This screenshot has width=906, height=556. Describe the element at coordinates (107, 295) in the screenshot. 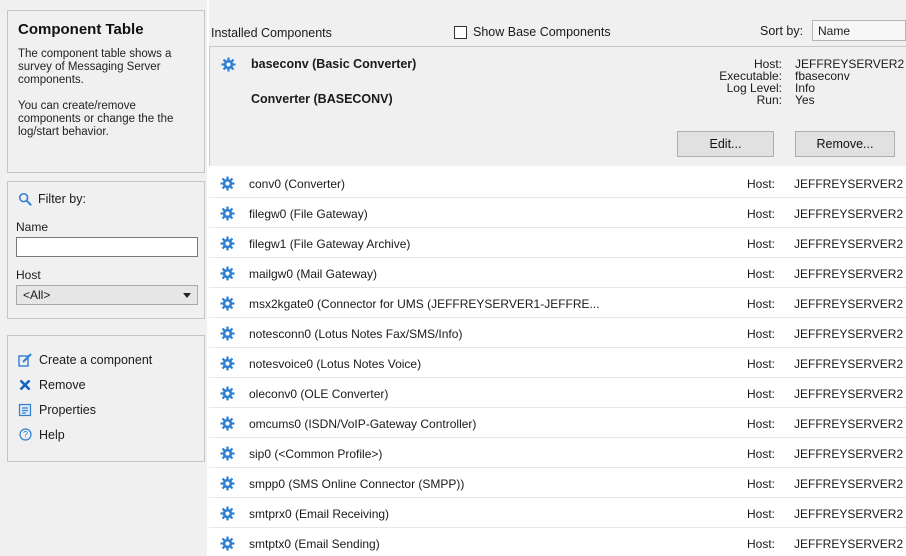

I see `host-filter-select: <All>` at that location.